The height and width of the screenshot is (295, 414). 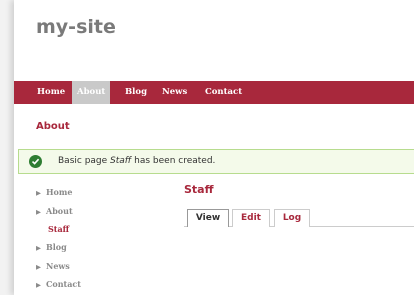 I want to click on sidebar-item-contact: ▶ Contact, so click(x=58, y=284).